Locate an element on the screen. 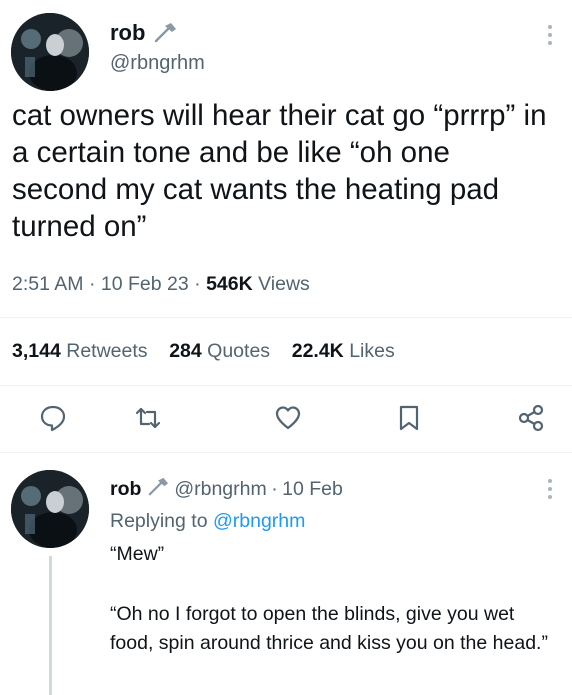 Image resolution: width=572 pixels, height=695 pixels. replying-to-link: @rbngrhm is located at coordinates (259, 521).